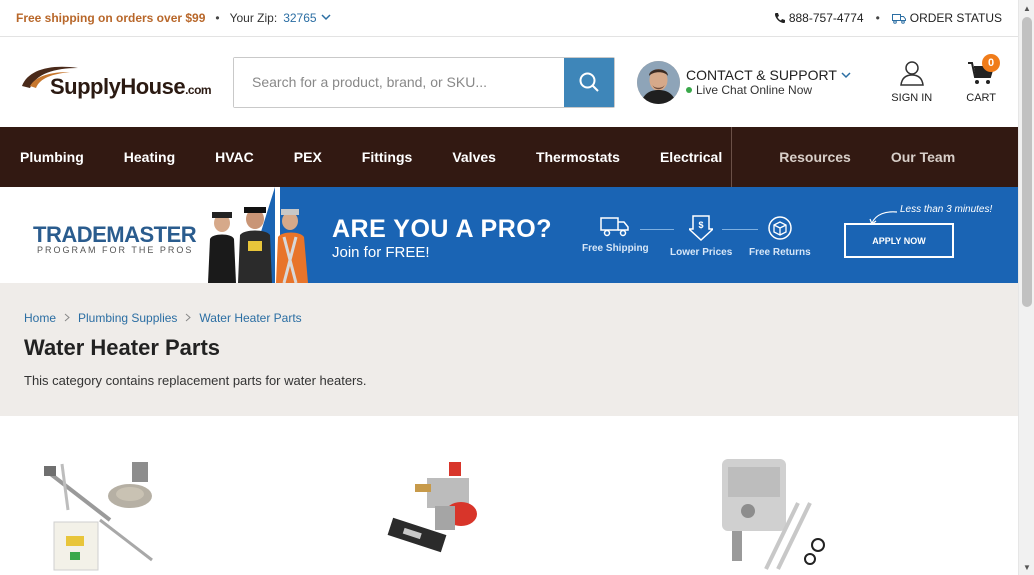  Describe the element at coordinates (899, 240) in the screenshot. I see `apply-now-button: APPLY NOW` at that location.